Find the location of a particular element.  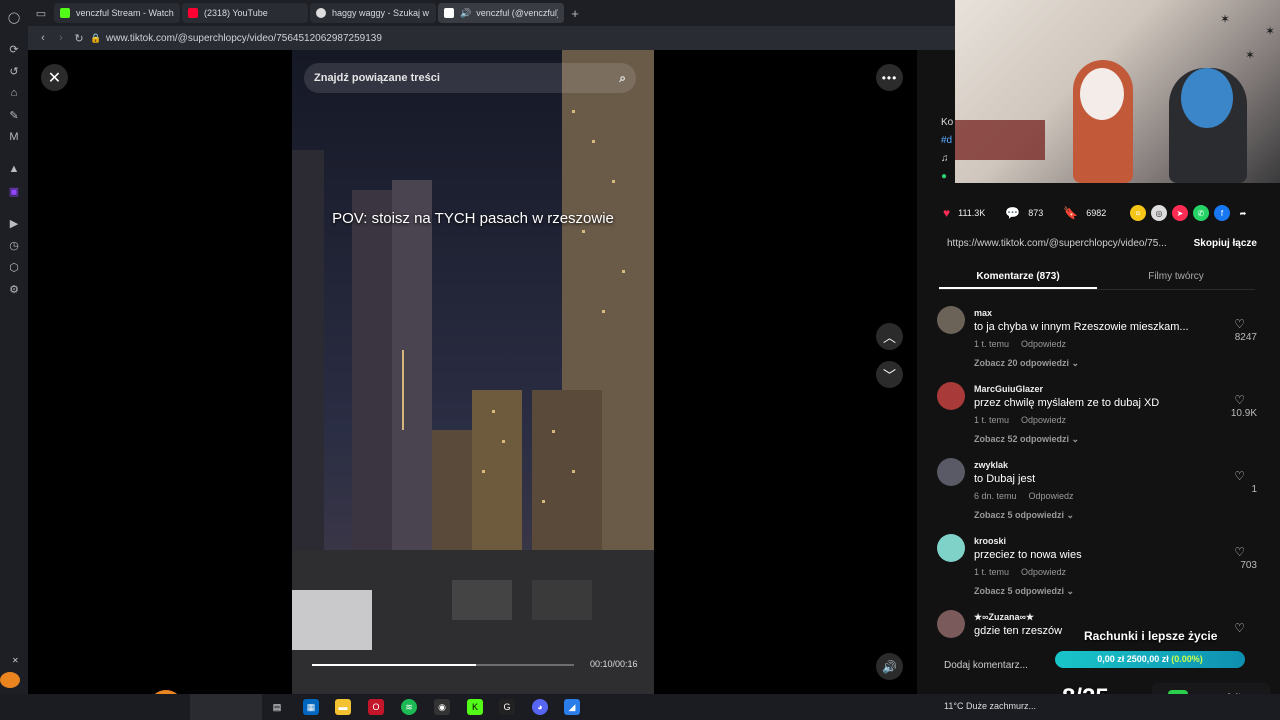

notes-icon: ✎ is located at coordinates (14, 115).